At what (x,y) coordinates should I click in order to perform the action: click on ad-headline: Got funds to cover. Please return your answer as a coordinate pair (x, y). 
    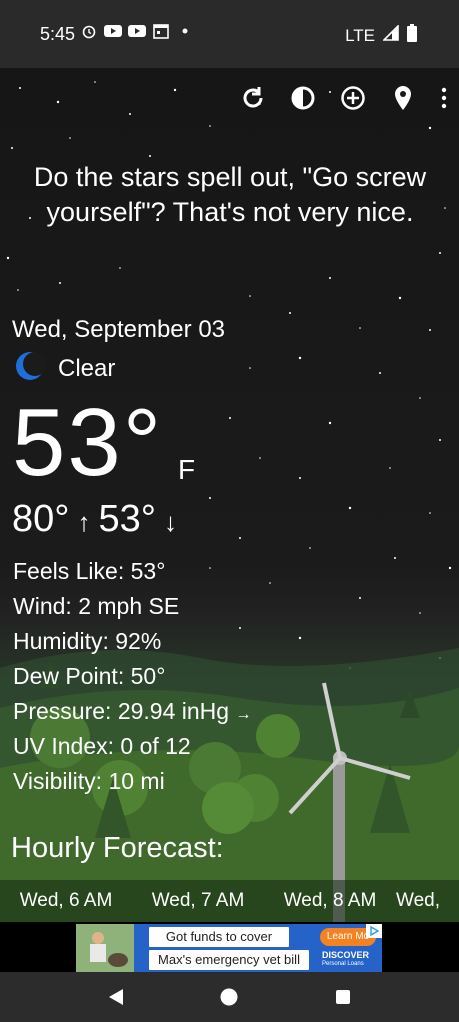
    Looking at the image, I should click on (219, 937).